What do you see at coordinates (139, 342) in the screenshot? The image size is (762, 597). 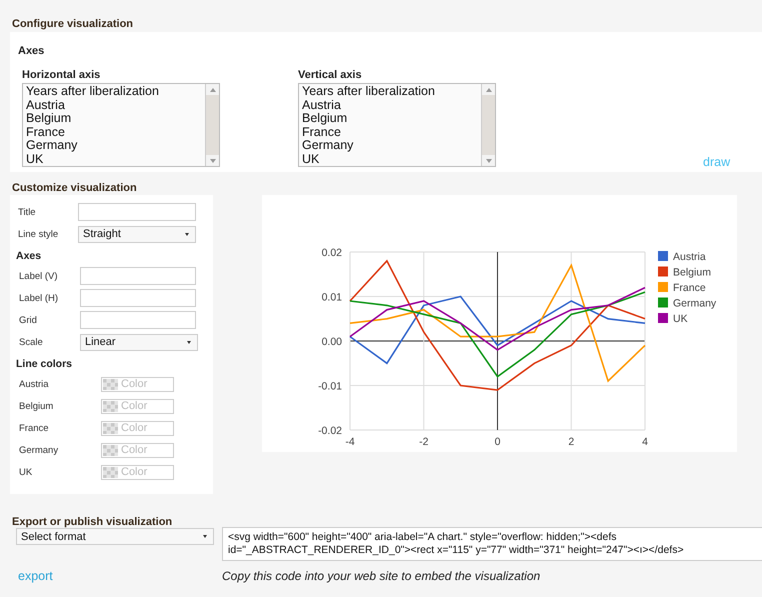 I see `dropdown: Linear` at bounding box center [139, 342].